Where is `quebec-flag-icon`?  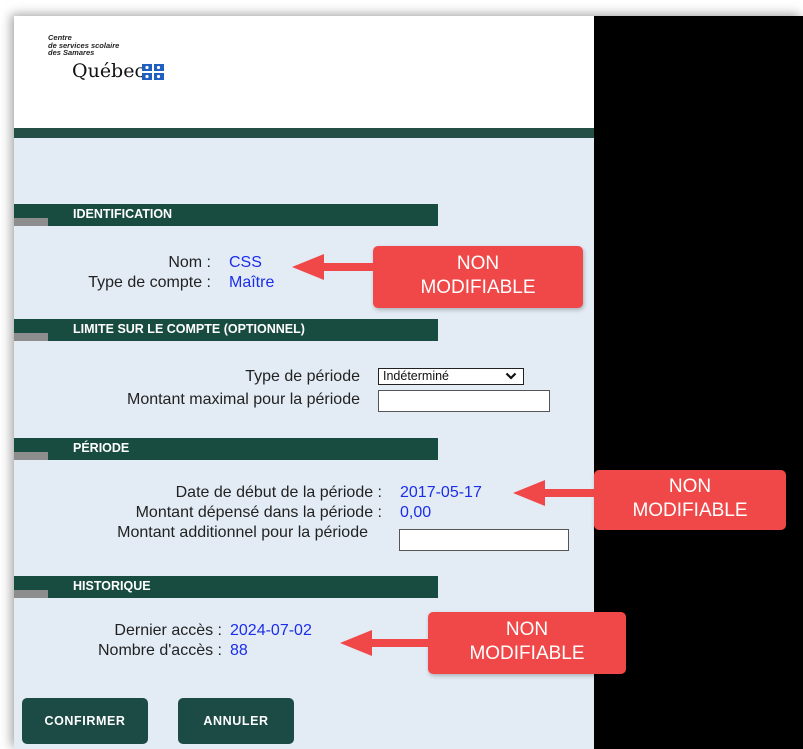 quebec-flag-icon is located at coordinates (153, 72).